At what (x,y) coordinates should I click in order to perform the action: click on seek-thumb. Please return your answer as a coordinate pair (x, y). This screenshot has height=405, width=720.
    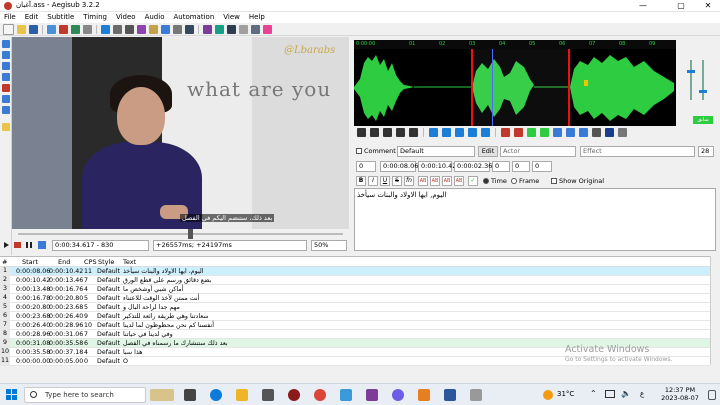
    Looking at the image, I should click on (190, 234).